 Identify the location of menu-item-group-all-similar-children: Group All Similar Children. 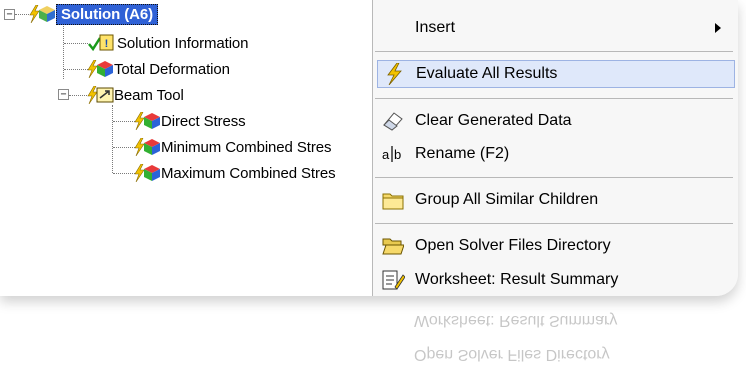
(555, 200).